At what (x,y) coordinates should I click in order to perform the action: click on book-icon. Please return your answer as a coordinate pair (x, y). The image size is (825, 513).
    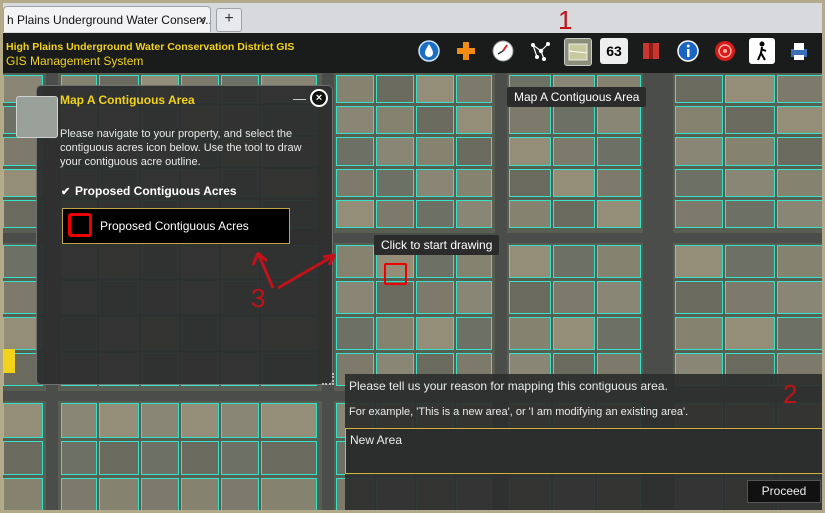
    Looking at the image, I should click on (651, 51).